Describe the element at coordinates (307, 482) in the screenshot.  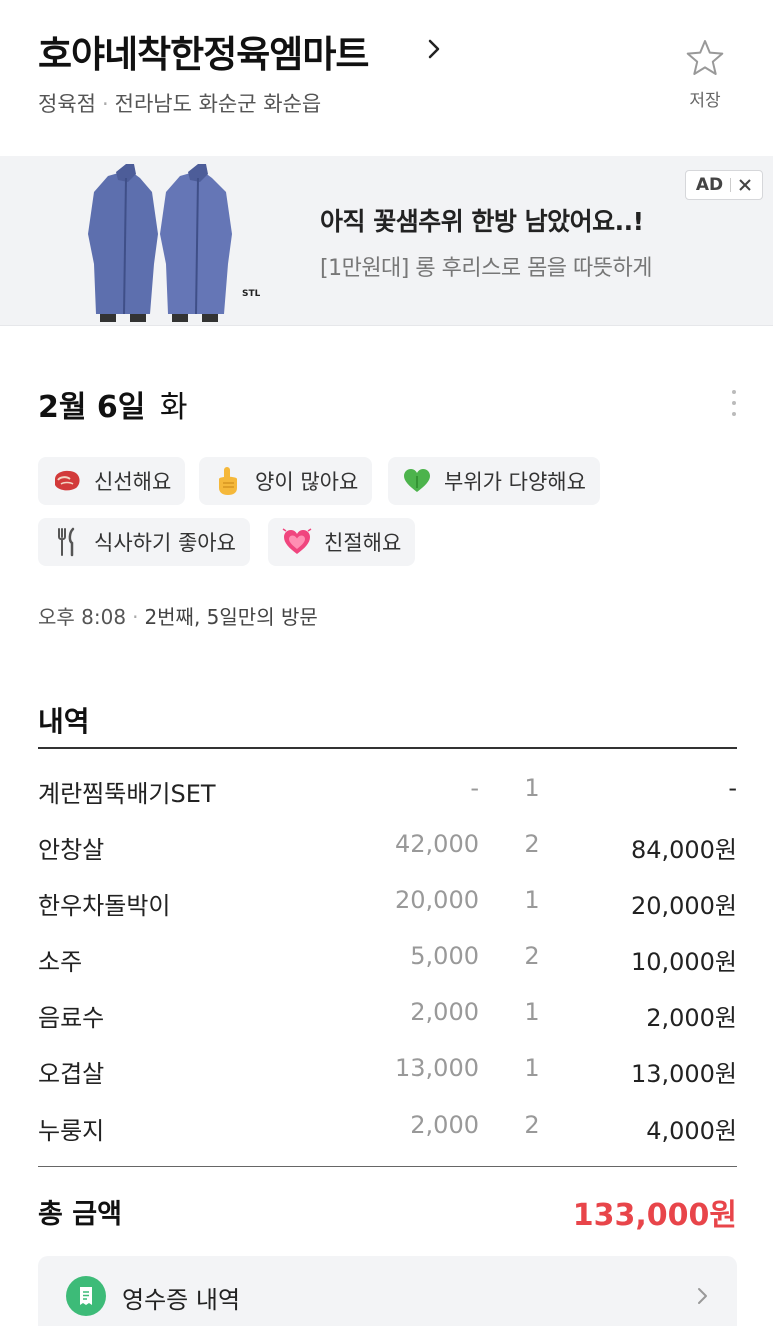
I see `tag-label: 양이 많아요` at that location.